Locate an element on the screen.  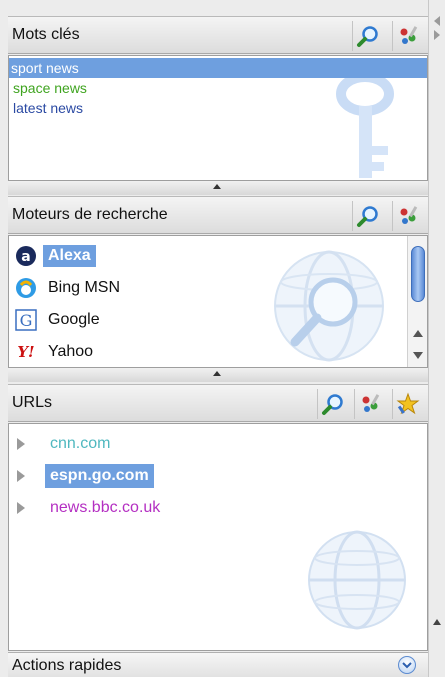
collapse-arrows-icon is located at coordinates (437, 29).